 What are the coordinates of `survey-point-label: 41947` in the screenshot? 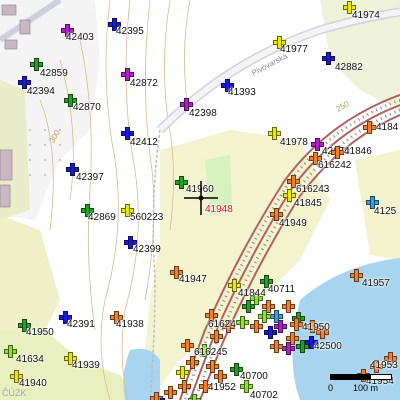 It's located at (193, 279).